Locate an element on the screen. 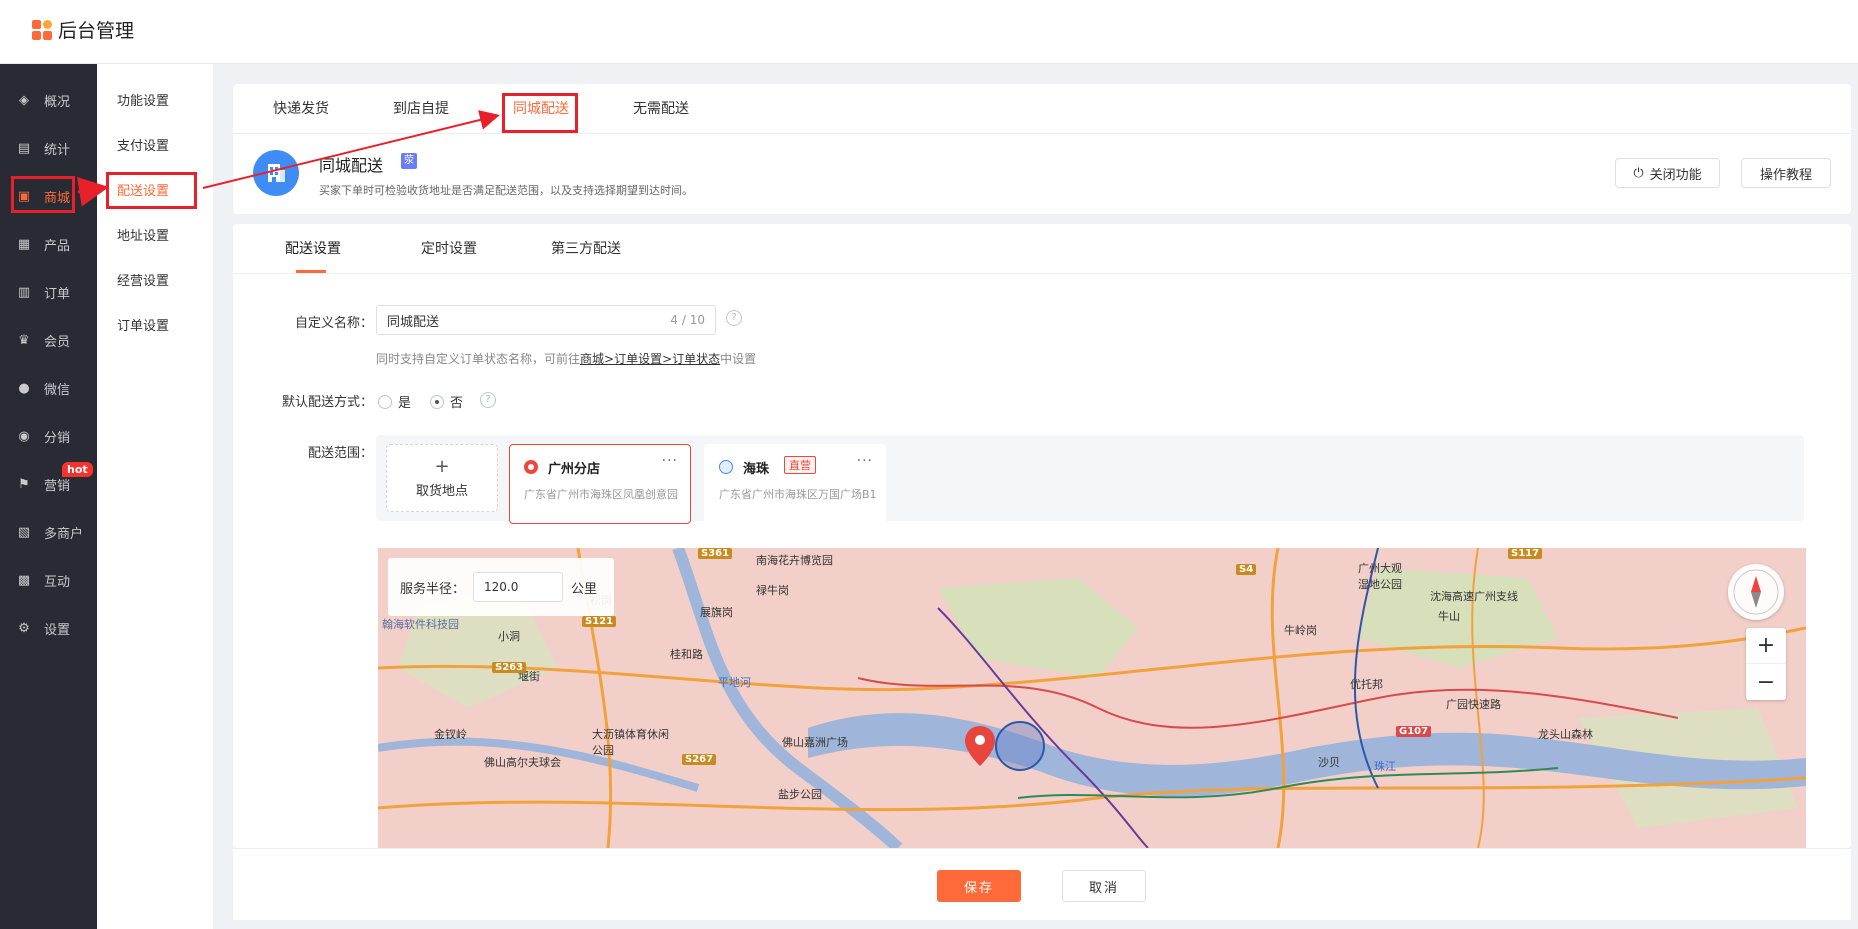 This screenshot has height=929, width=1858. app-logo: 后台管理 is located at coordinates (83, 29).